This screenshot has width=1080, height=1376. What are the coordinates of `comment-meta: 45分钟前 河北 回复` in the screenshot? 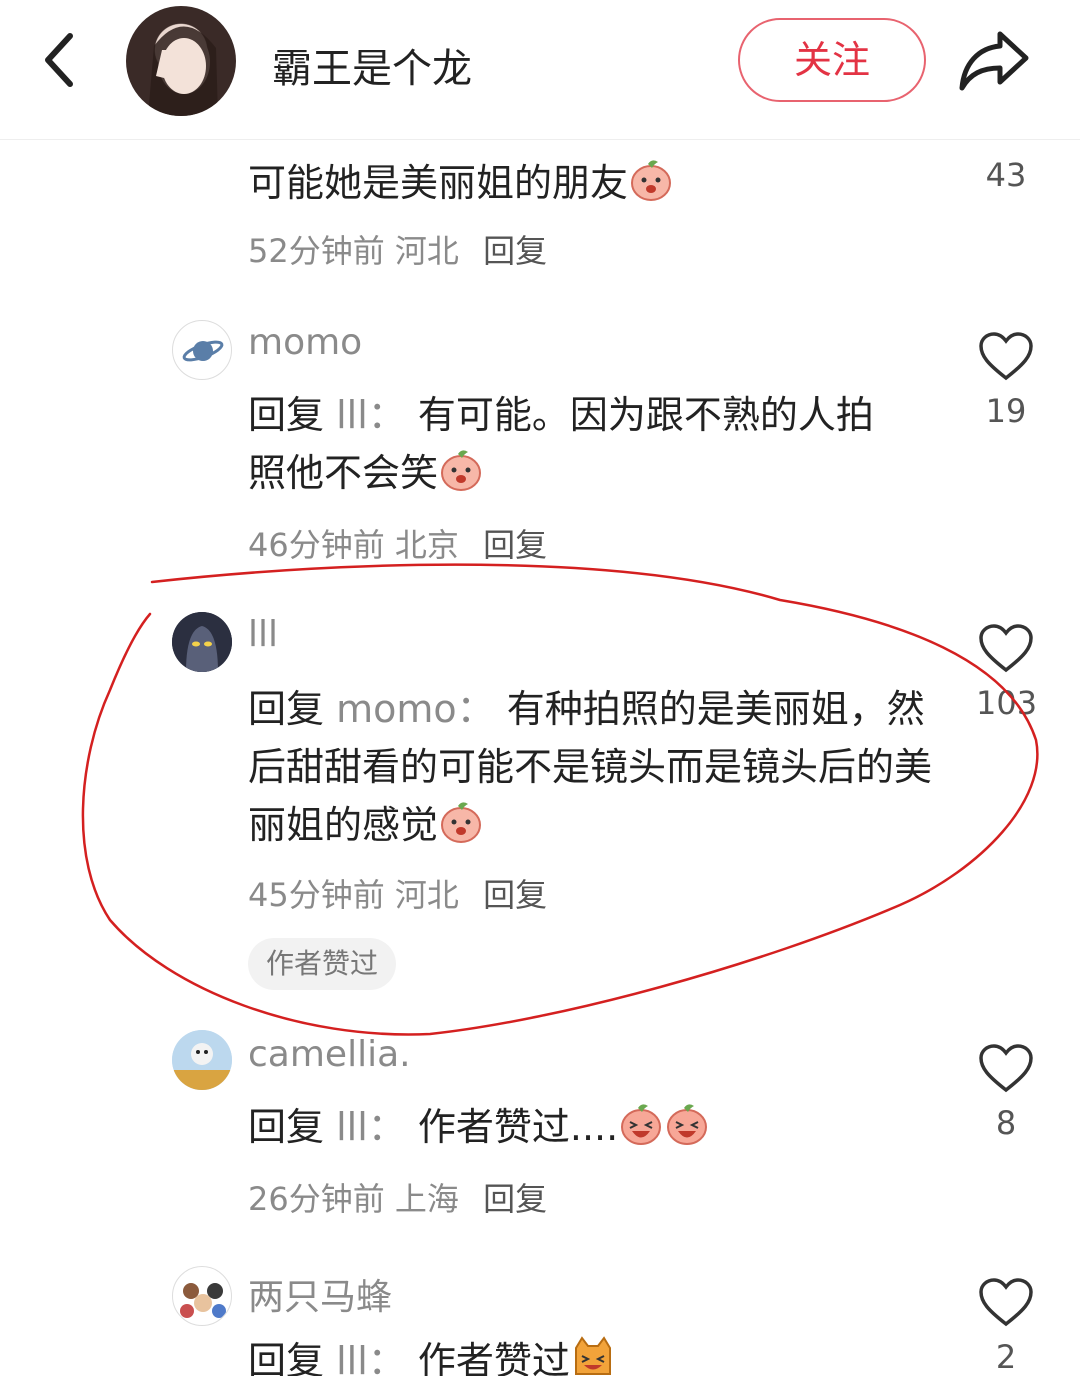 It's located at (397, 893).